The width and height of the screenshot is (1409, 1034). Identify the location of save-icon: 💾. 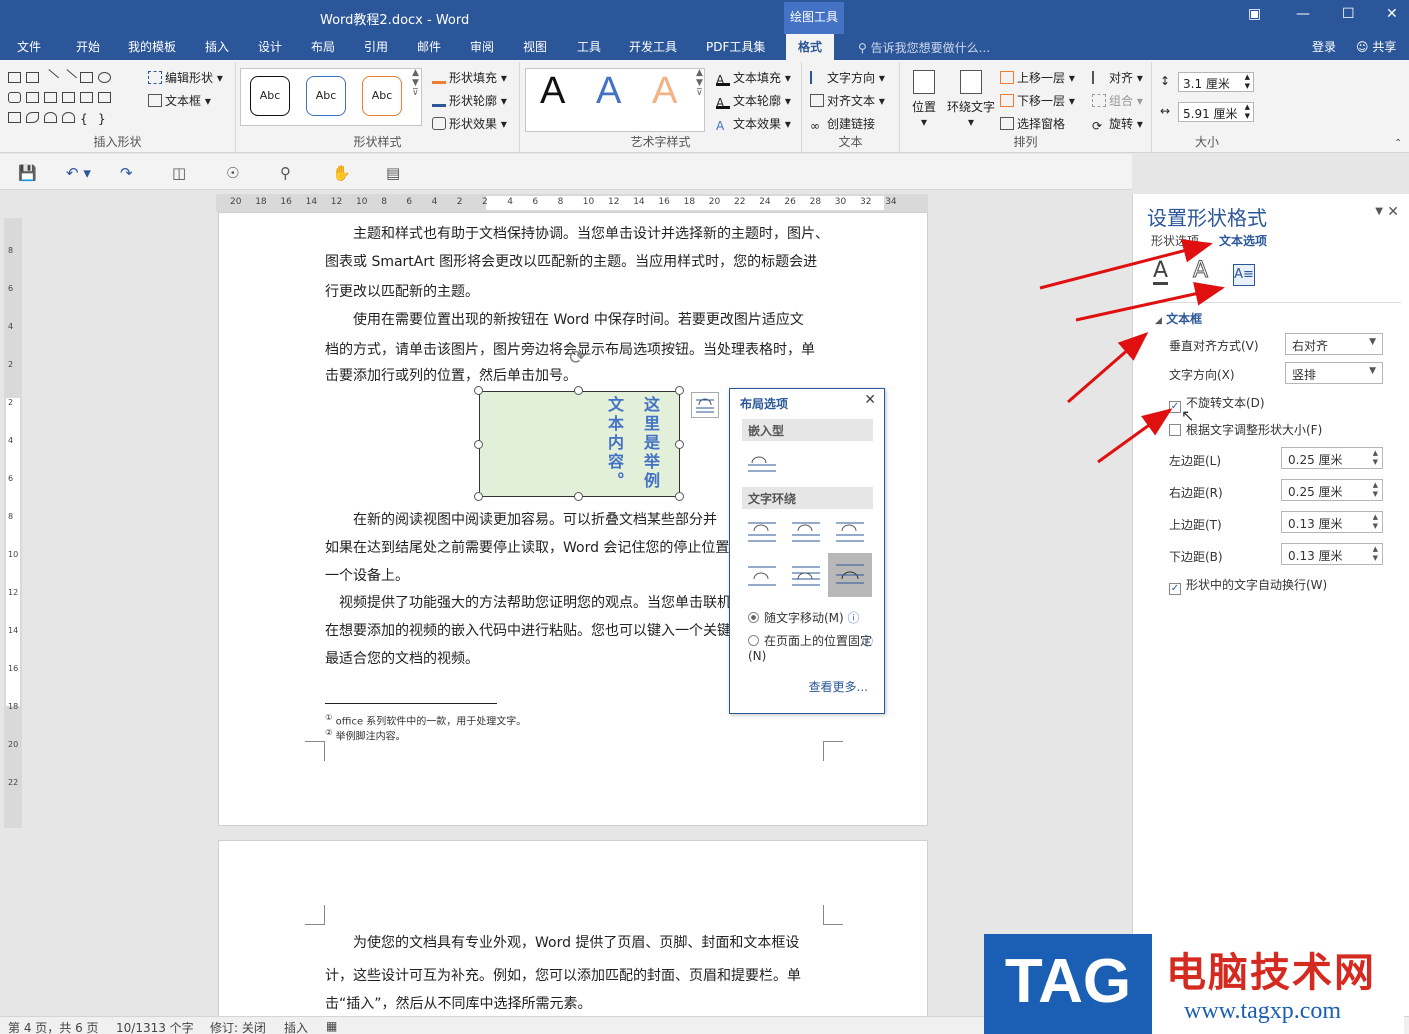
(27, 173).